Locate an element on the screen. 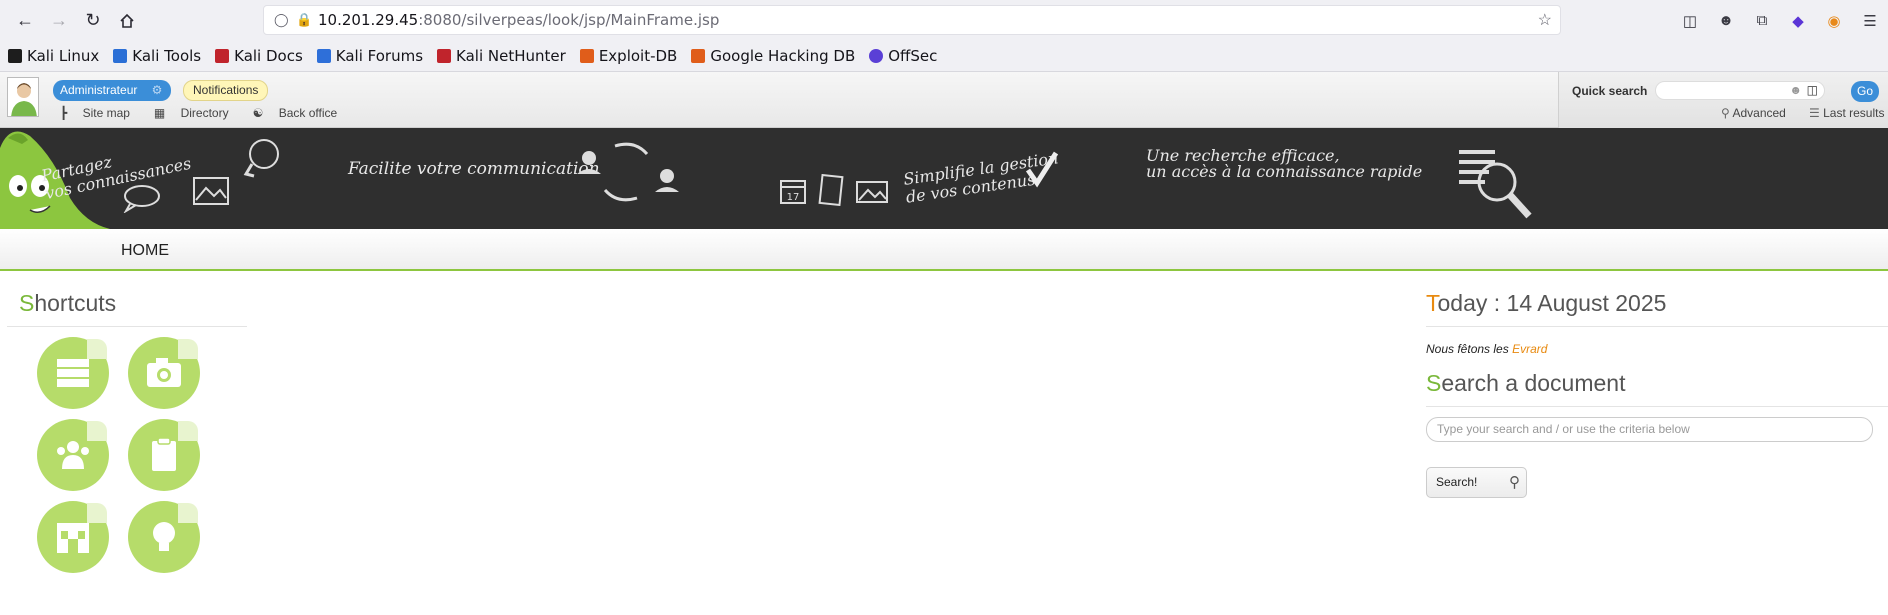 This screenshot has width=1888, height=615. sitemap-icon: ┣ is located at coordinates (65, 113).